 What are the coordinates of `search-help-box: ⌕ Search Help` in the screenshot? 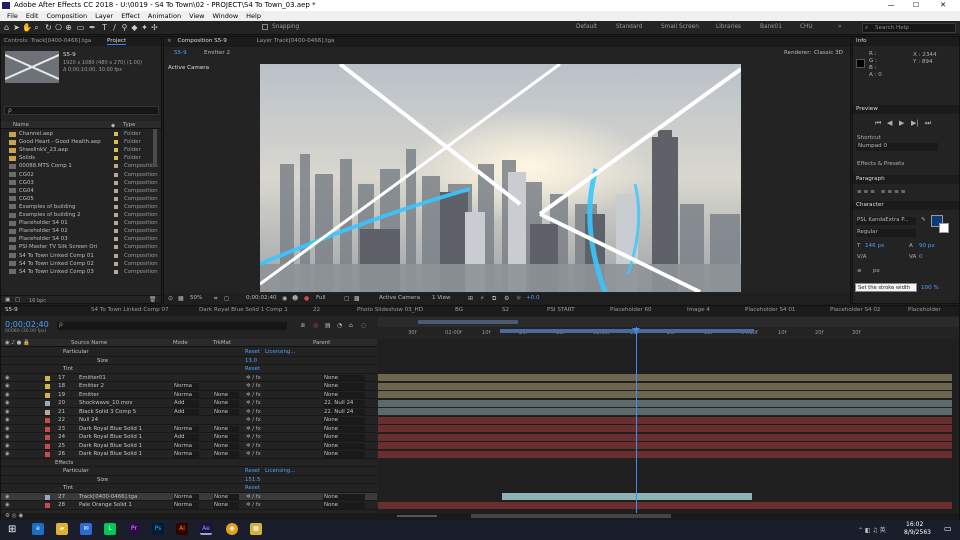 It's located at (909, 28).